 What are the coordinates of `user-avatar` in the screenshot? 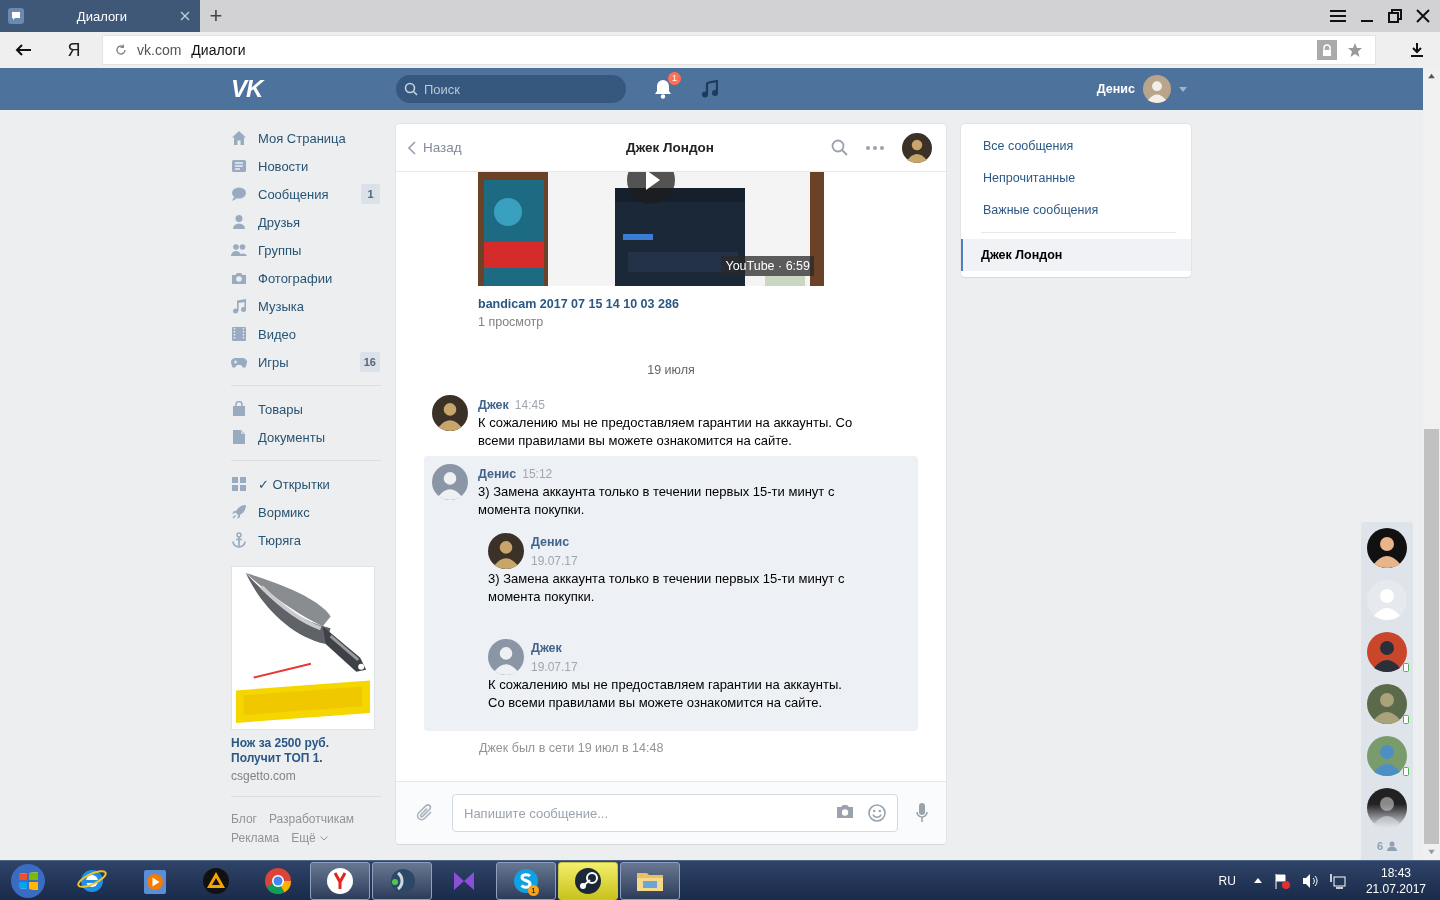 It's located at (1157, 89).